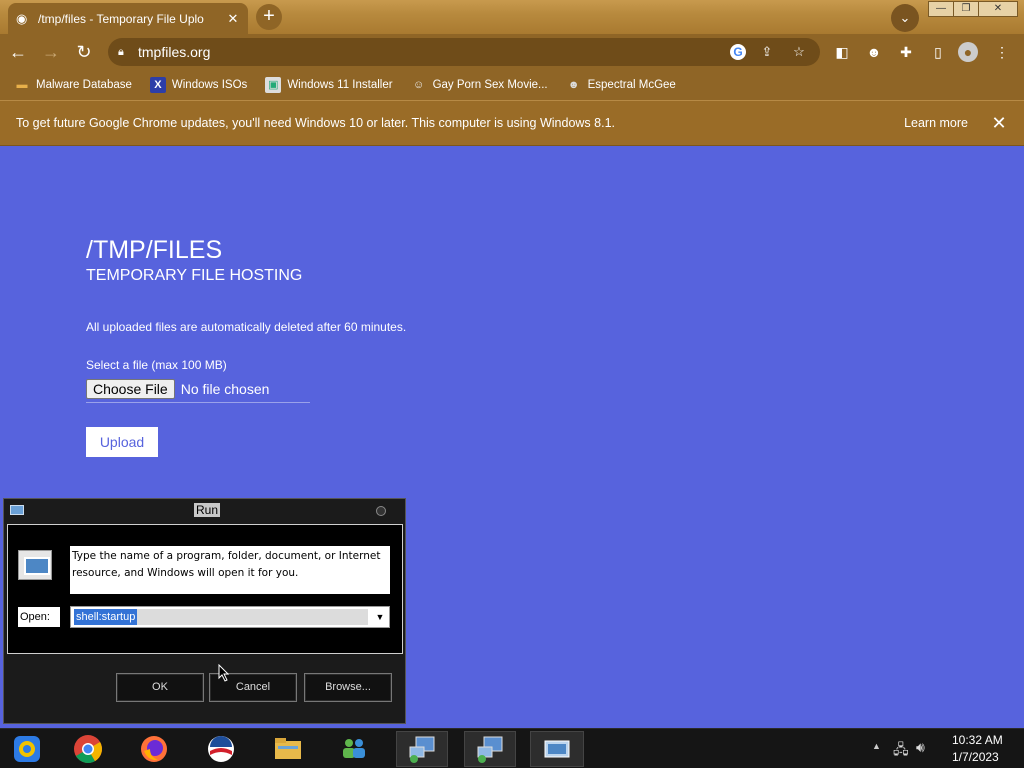 The width and height of the screenshot is (1024, 768). I want to click on taskbar-app-run, so click(557, 749).